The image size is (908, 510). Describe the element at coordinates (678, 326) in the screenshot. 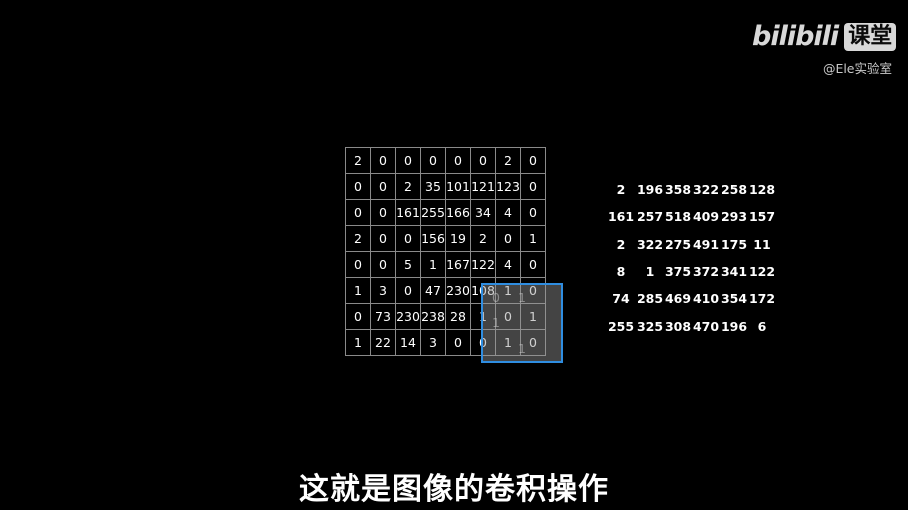

I see `output-matrix-cell: 308` at that location.